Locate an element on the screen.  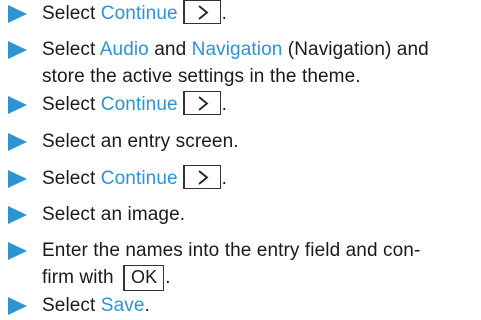
step-text-line: firm with OK. is located at coordinates (106, 278).